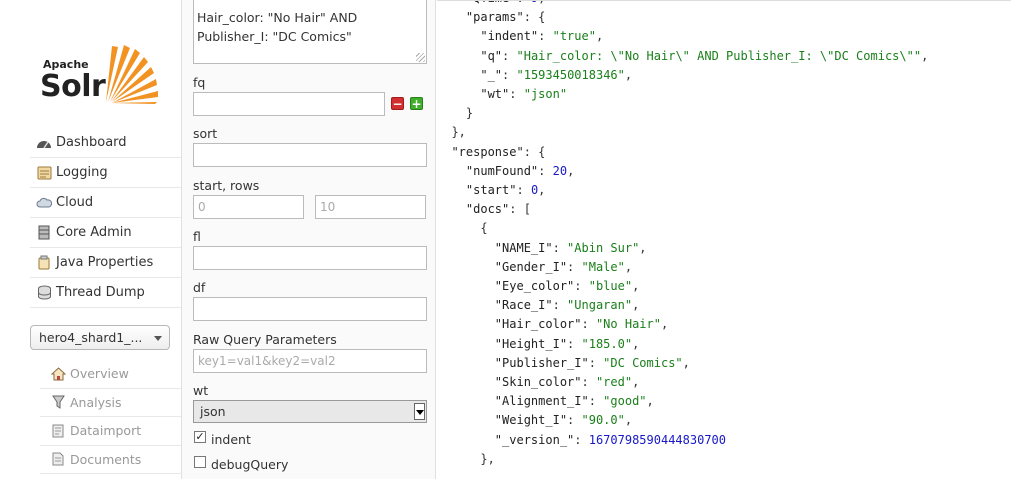 The height and width of the screenshot is (479, 1011). Describe the element at coordinates (201, 390) in the screenshot. I see `wt-label: wt` at that location.